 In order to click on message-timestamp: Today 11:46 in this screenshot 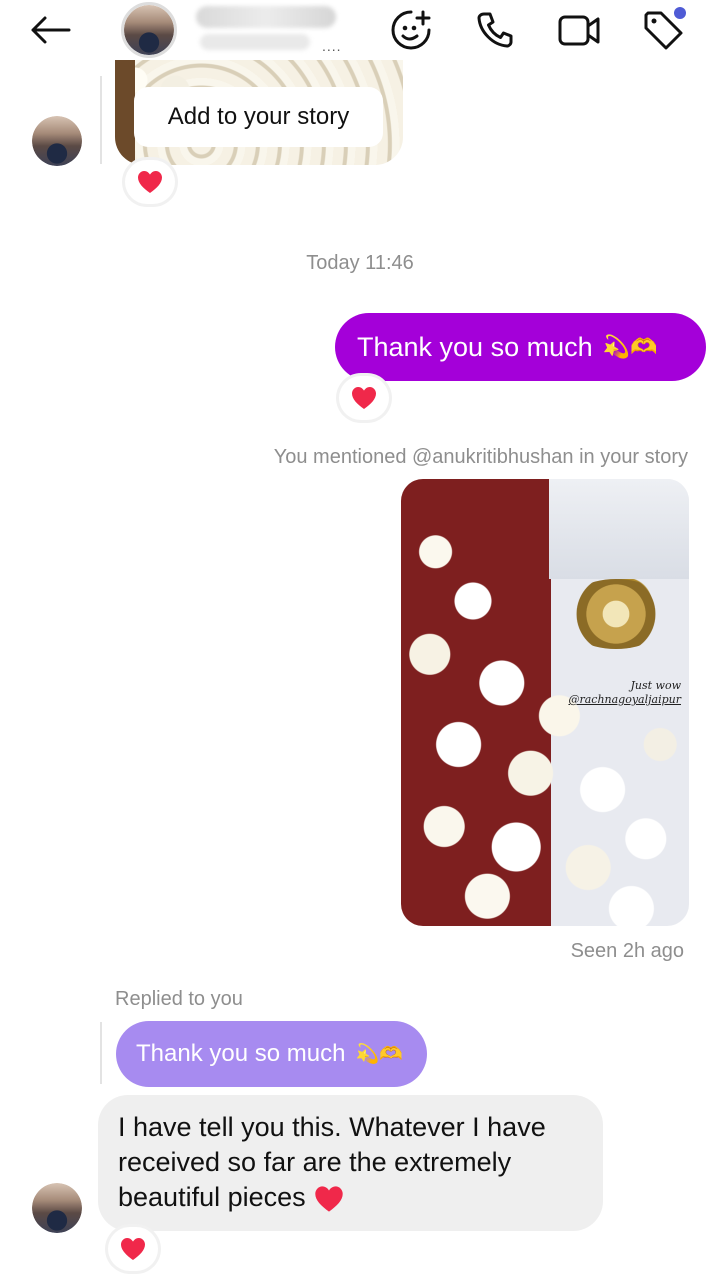, I will do `click(360, 263)`.